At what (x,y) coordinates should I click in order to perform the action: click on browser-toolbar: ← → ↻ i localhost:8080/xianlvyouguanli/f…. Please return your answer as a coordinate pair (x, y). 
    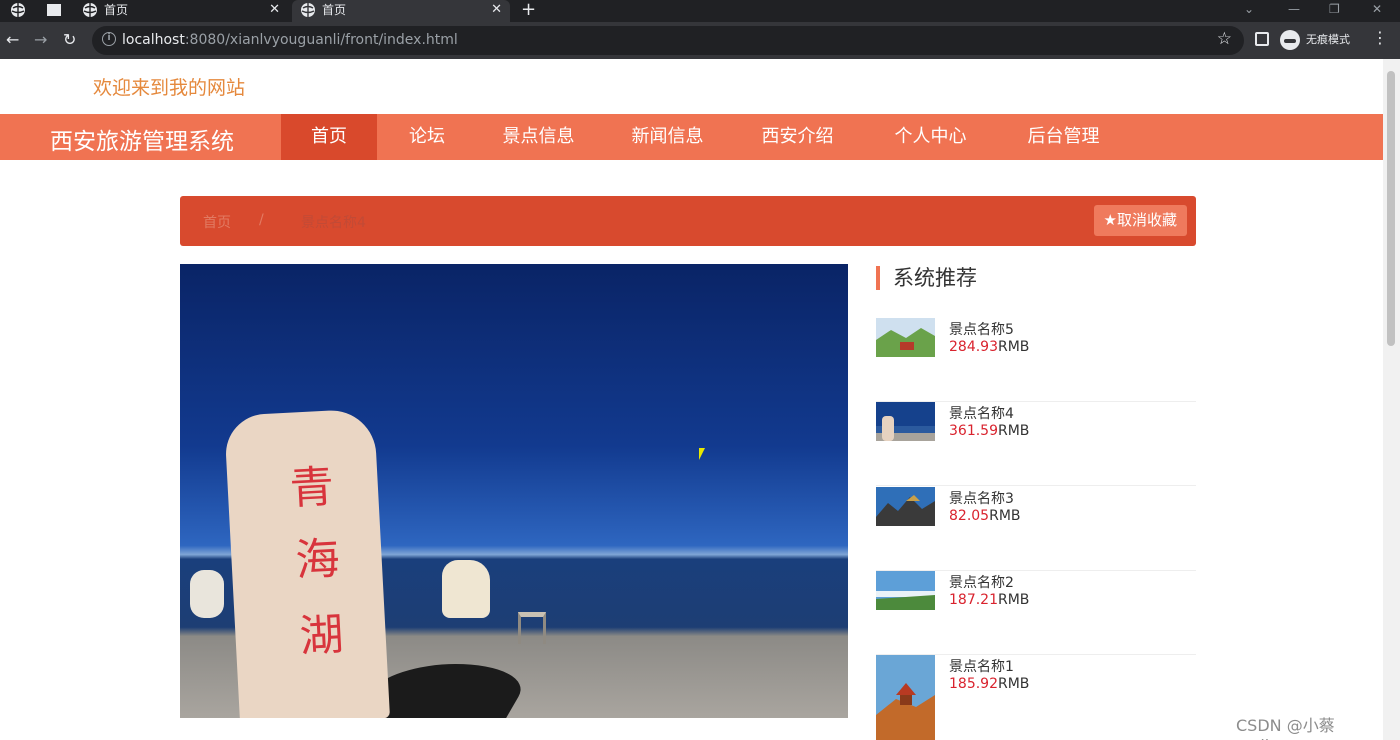
    Looking at the image, I should click on (700, 40).